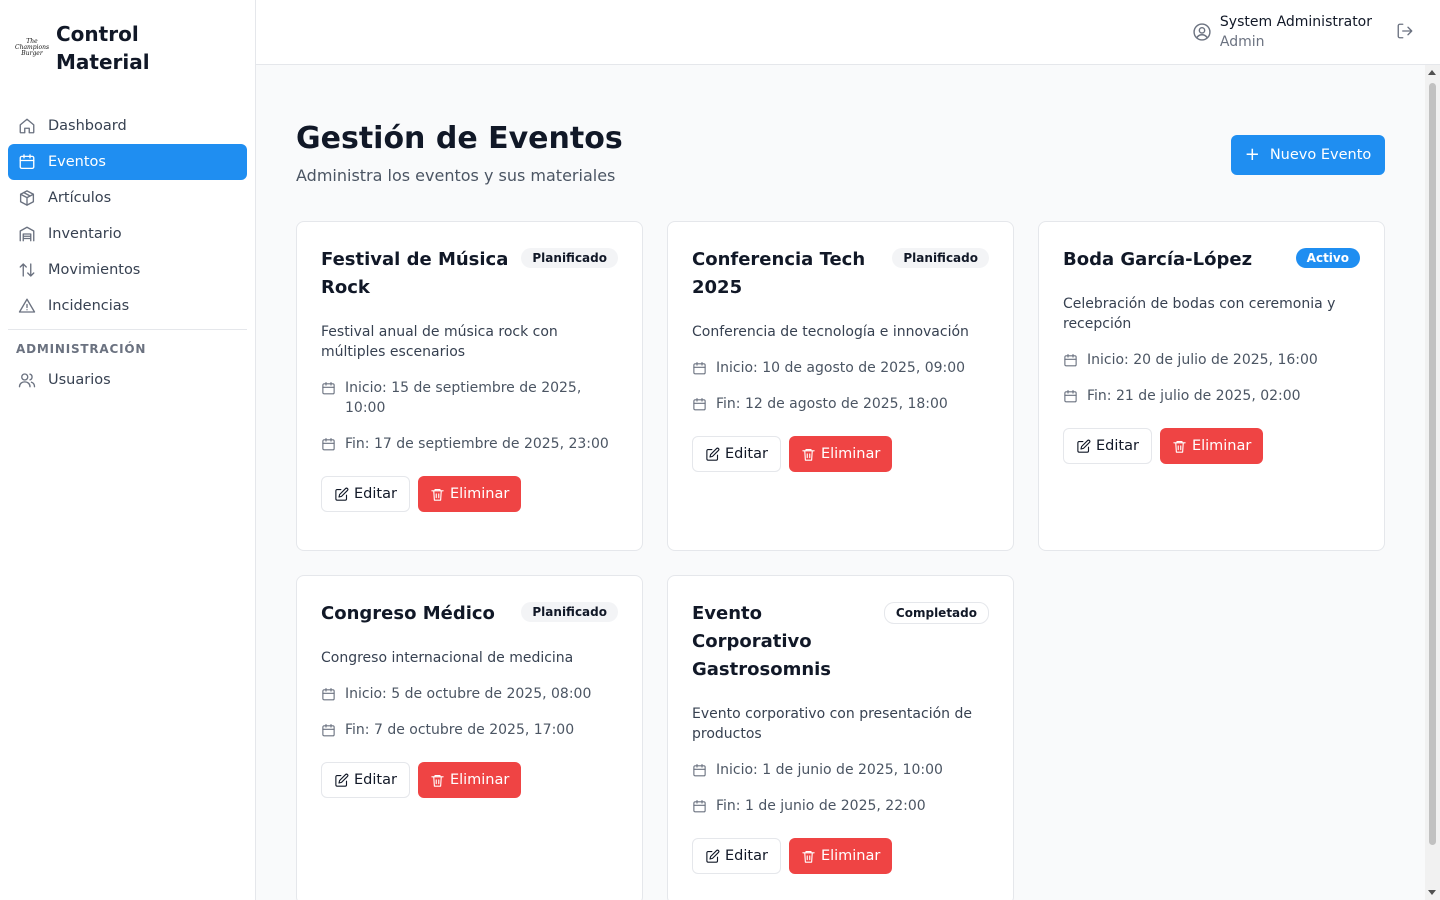 Image resolution: width=1440 pixels, height=900 pixels. Describe the element at coordinates (27, 305) in the screenshot. I see `warning-icon` at that location.